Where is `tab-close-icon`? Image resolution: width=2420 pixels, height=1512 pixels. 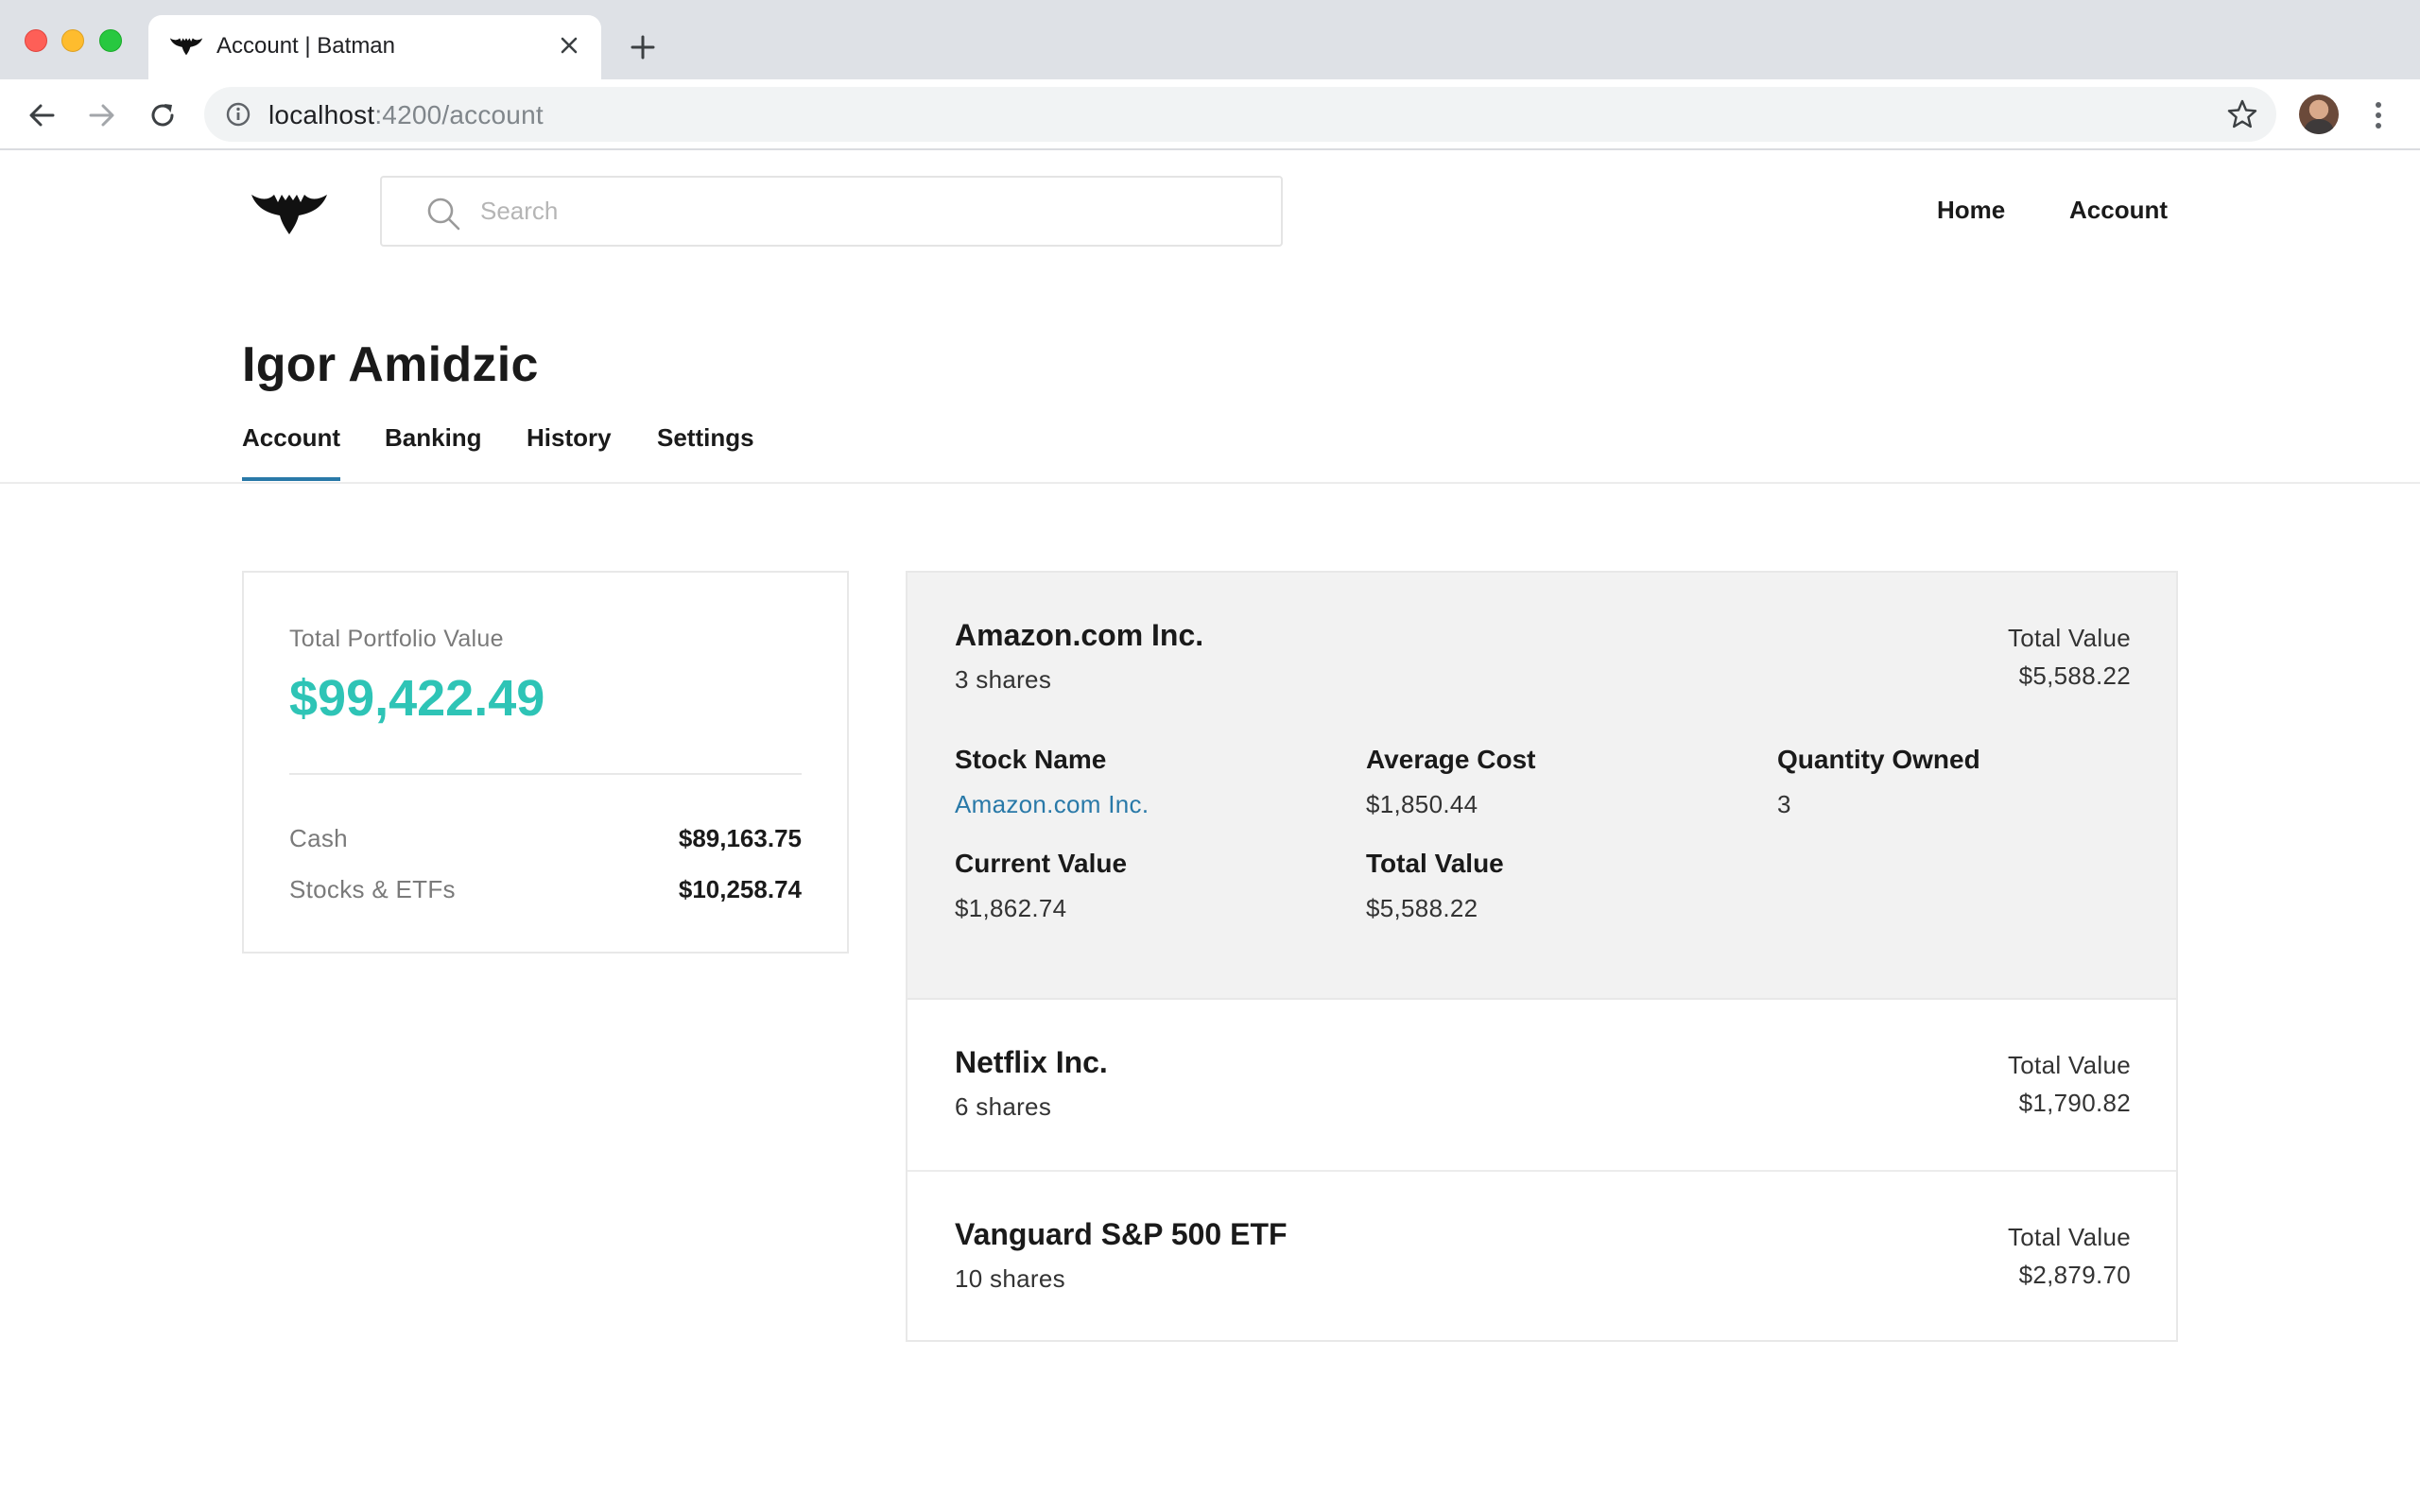
tab-close-icon is located at coordinates (569, 45).